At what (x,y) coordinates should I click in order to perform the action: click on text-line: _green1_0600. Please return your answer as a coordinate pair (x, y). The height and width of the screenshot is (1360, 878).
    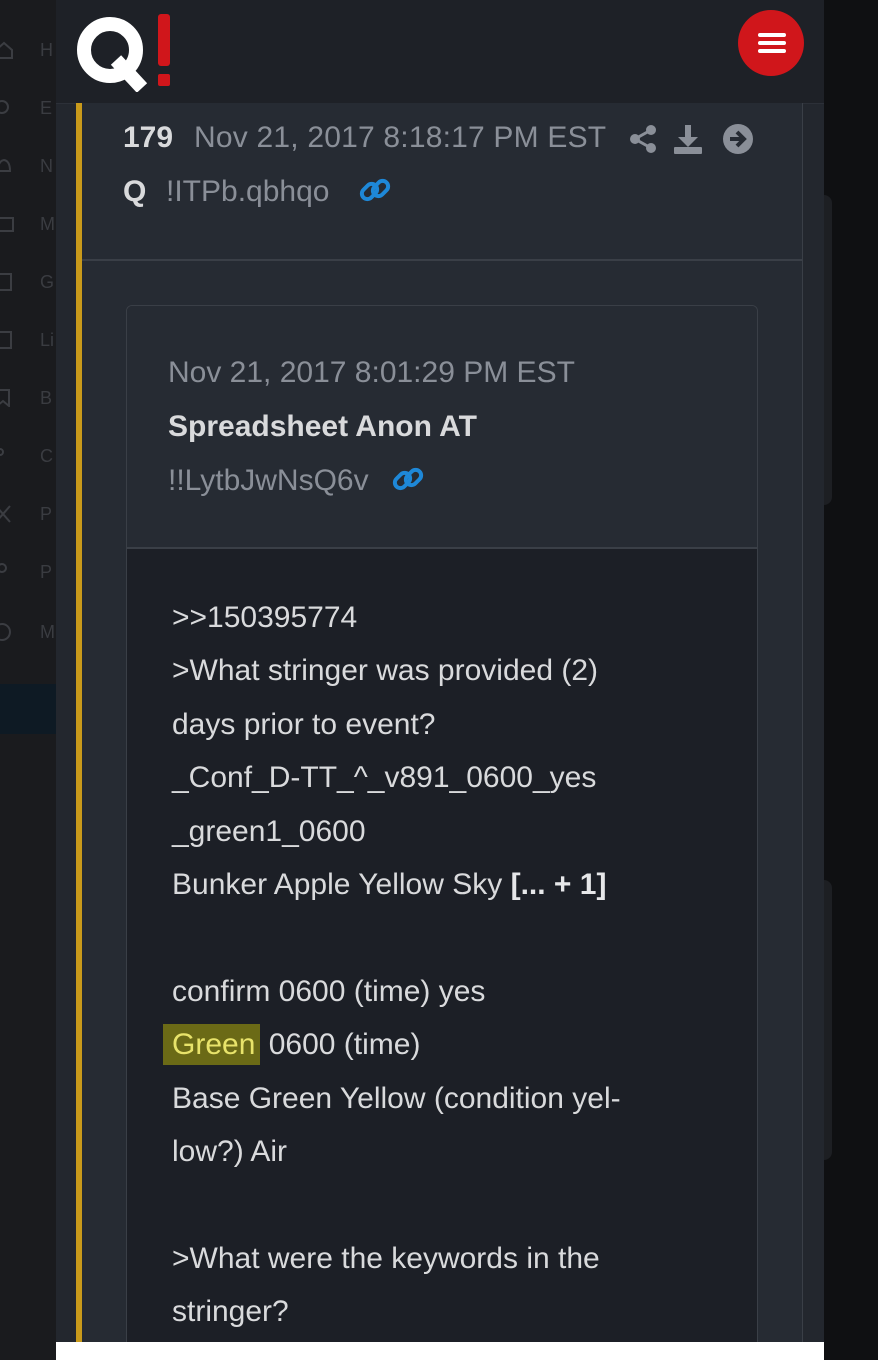
    Looking at the image, I should click on (269, 831).